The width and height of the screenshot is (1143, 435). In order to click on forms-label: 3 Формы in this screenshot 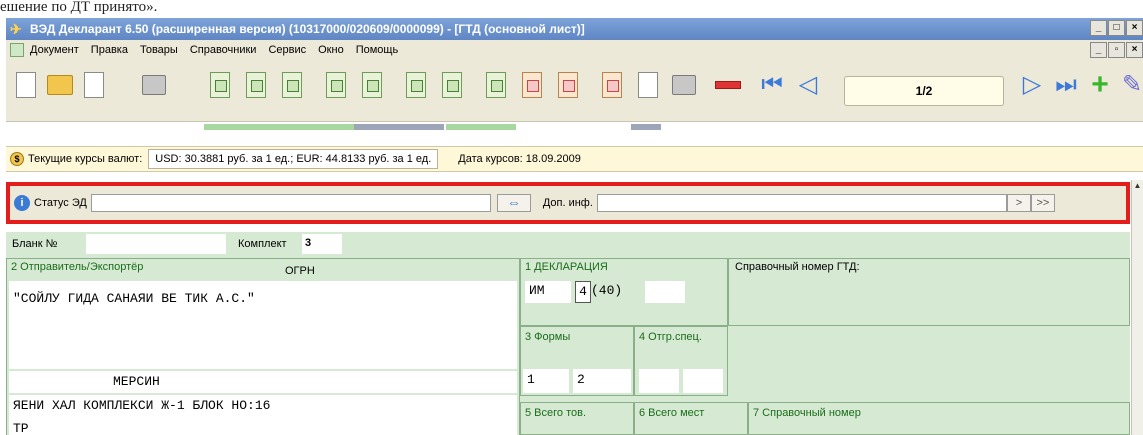, I will do `click(548, 337)`.